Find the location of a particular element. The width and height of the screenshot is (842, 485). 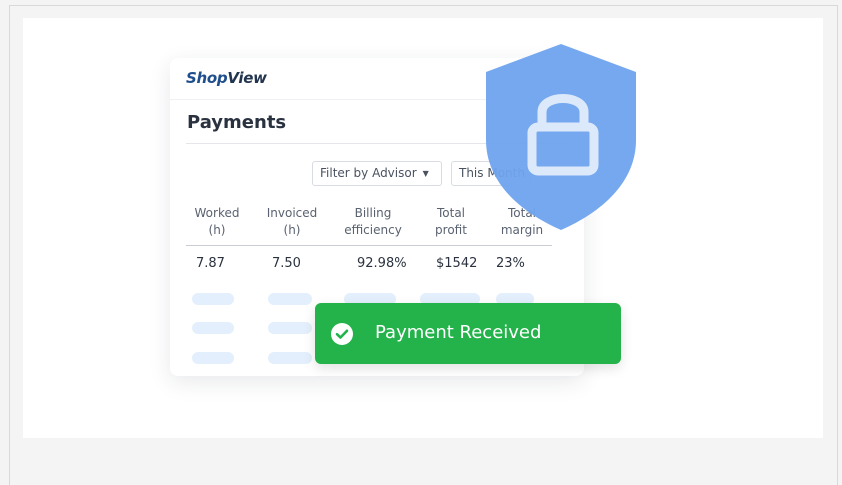

advisor-filter-select: Filter by Advisor ▼ is located at coordinates (377, 173).